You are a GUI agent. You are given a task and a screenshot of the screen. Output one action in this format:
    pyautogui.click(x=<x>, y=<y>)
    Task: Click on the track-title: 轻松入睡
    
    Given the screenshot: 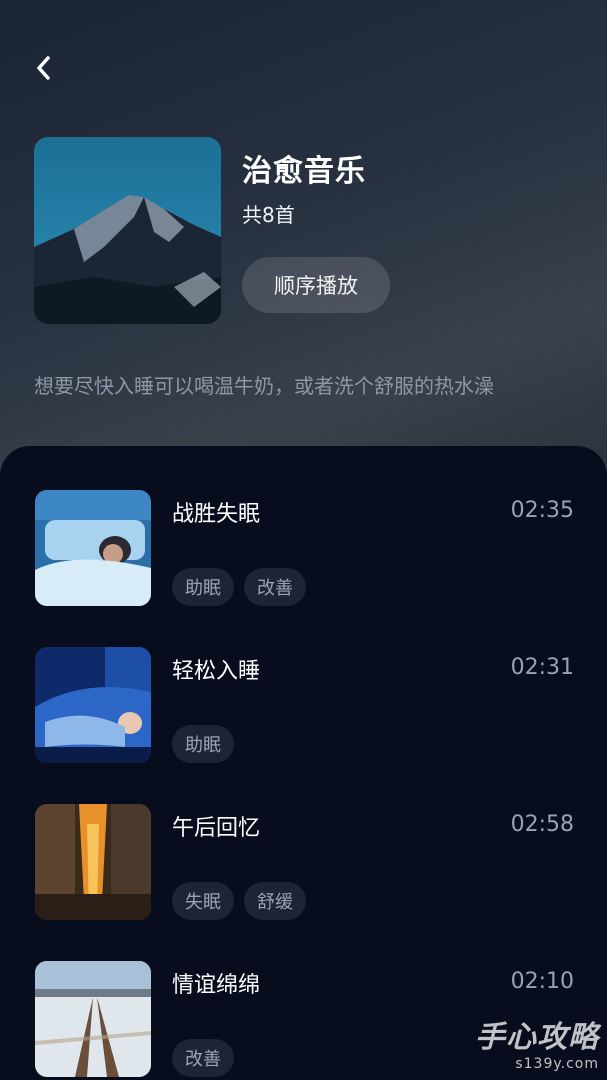 What is the action you would take?
    pyautogui.click(x=216, y=671)
    